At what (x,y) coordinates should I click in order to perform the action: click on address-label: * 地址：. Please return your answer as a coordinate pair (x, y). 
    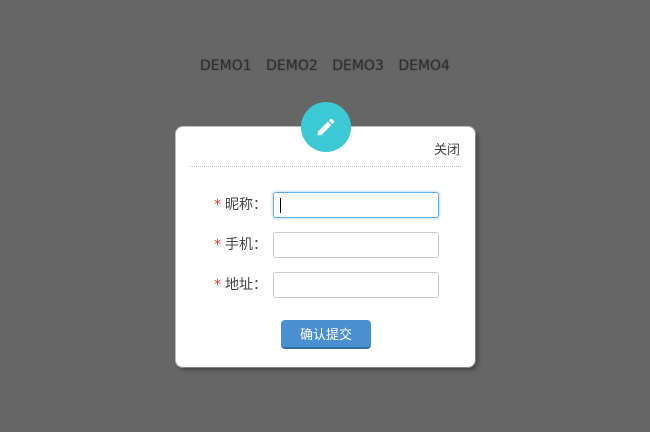
    Looking at the image, I should click on (240, 285).